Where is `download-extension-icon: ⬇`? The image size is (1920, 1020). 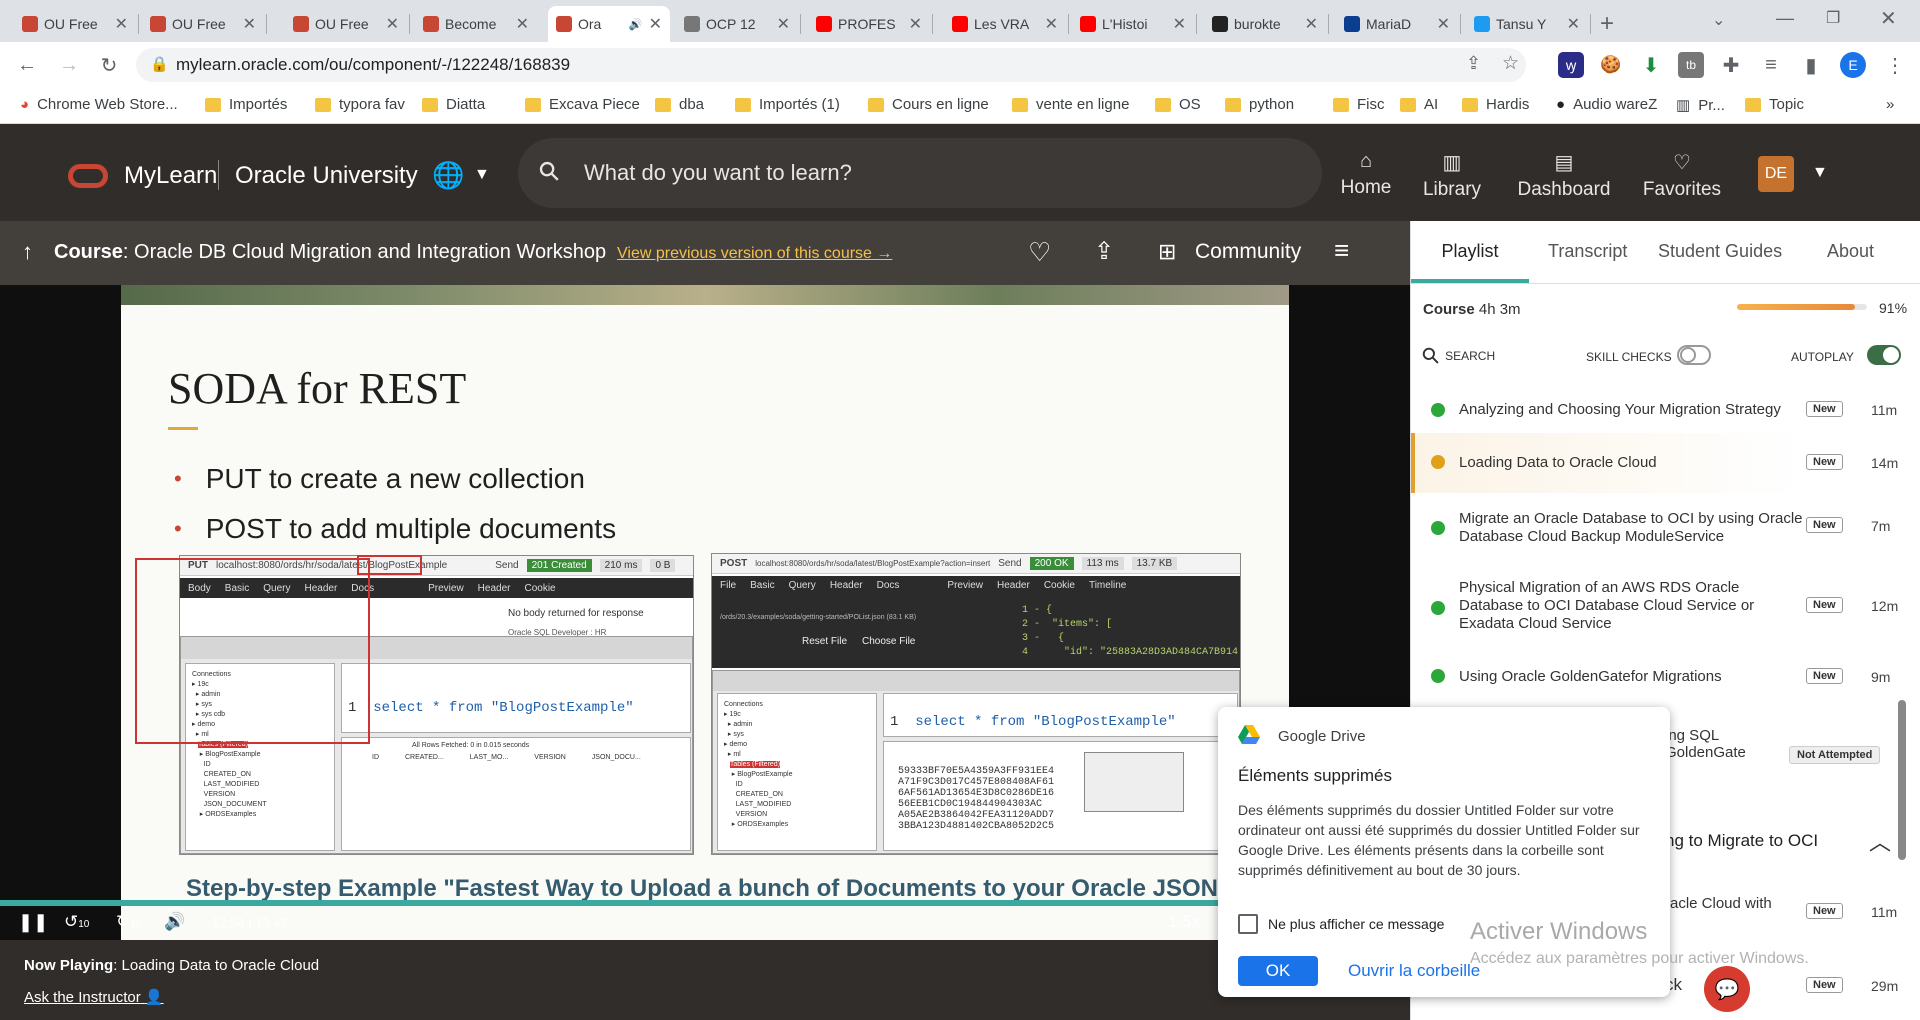
download-extension-icon: ⬇ is located at coordinates (1651, 65).